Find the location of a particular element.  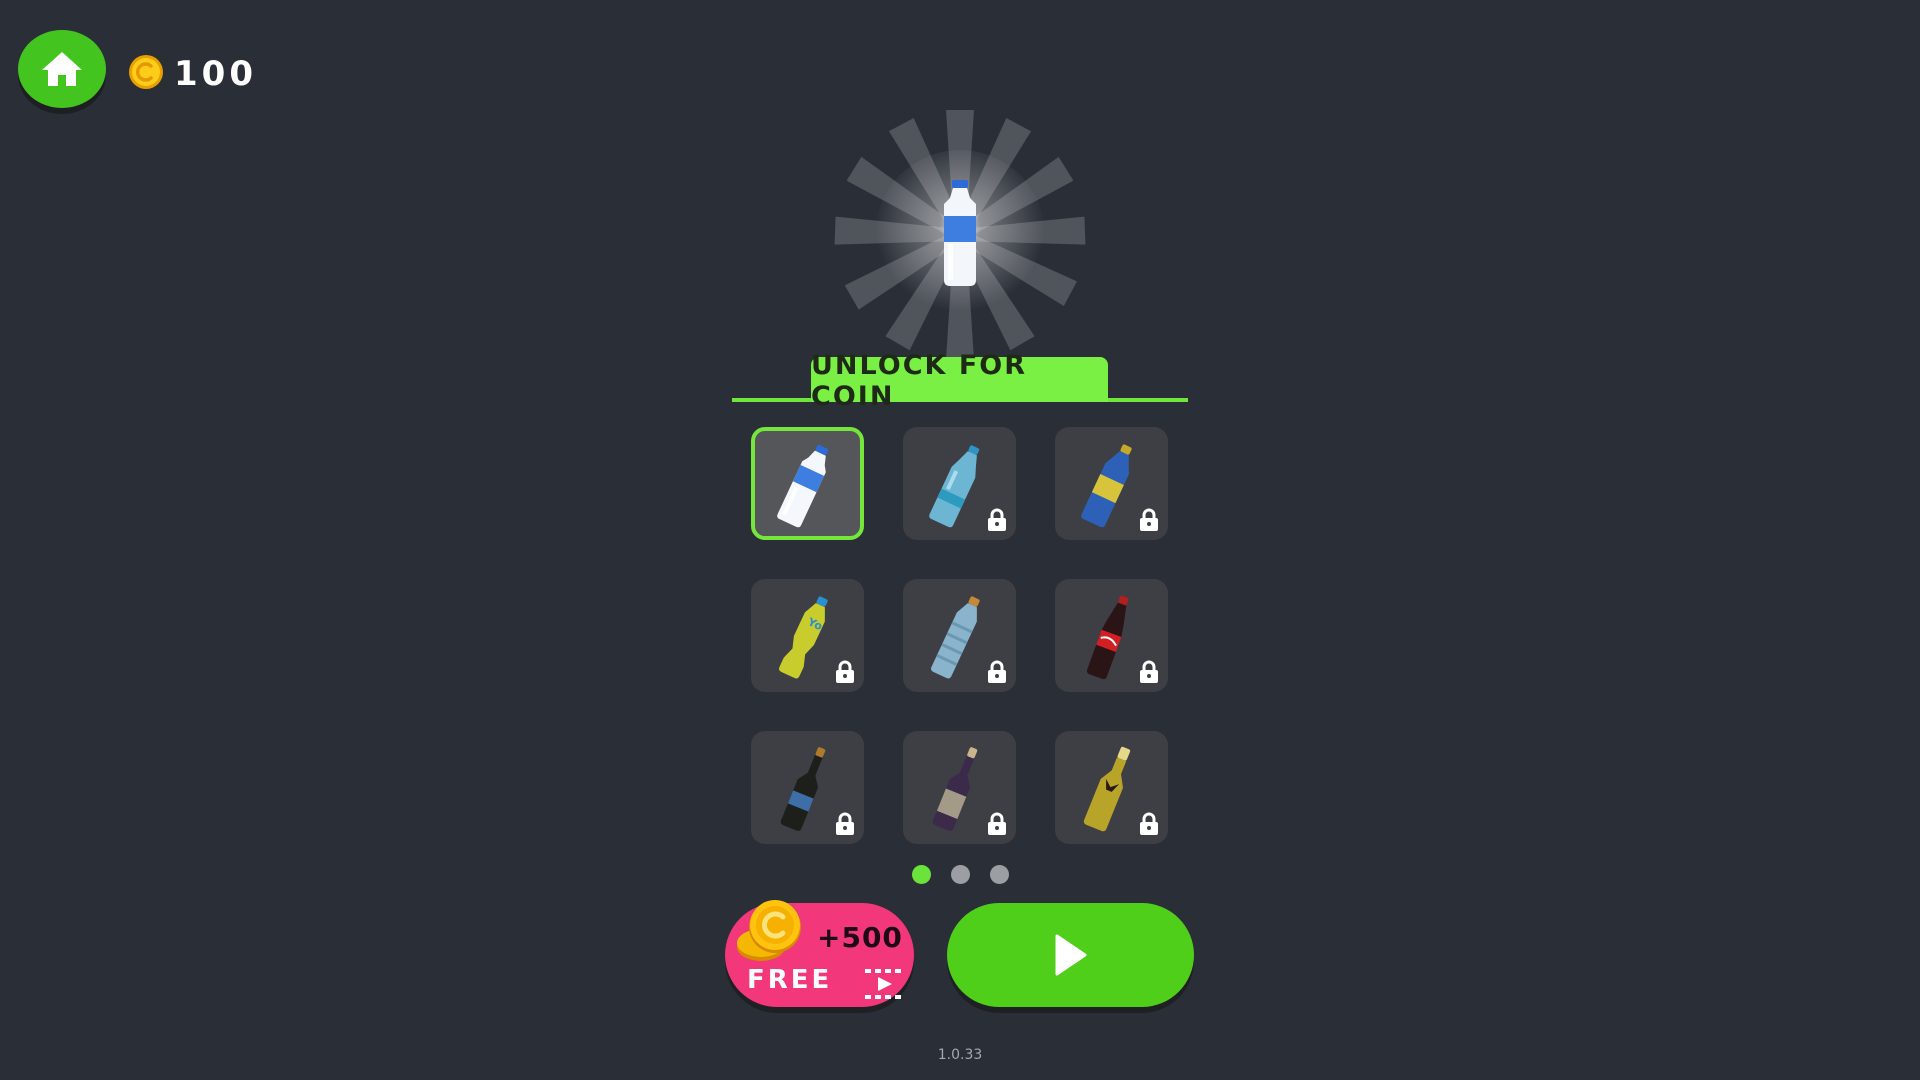

yellow-juice-bottle-icon: Yo is located at coordinates (803, 637).